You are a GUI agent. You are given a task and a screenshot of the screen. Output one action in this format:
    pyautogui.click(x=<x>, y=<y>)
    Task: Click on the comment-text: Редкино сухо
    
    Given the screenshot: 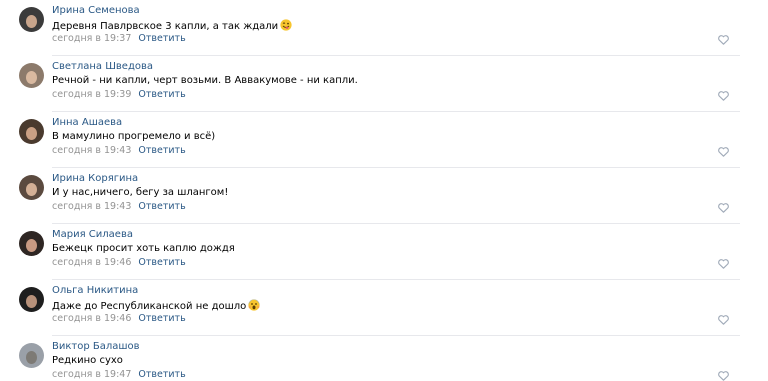 What is the action you would take?
    pyautogui.click(x=87, y=360)
    